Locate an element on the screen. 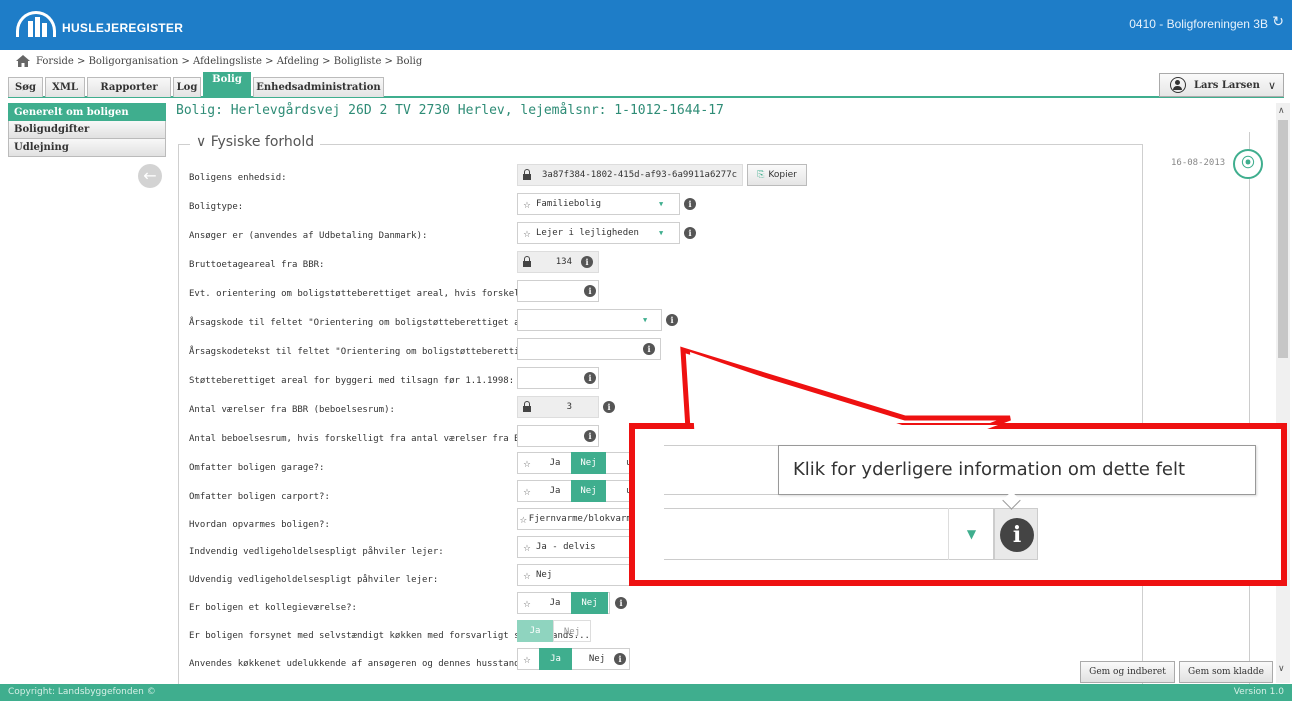 The width and height of the screenshot is (1292, 701). zoom-input-field is located at coordinates (729, 470).